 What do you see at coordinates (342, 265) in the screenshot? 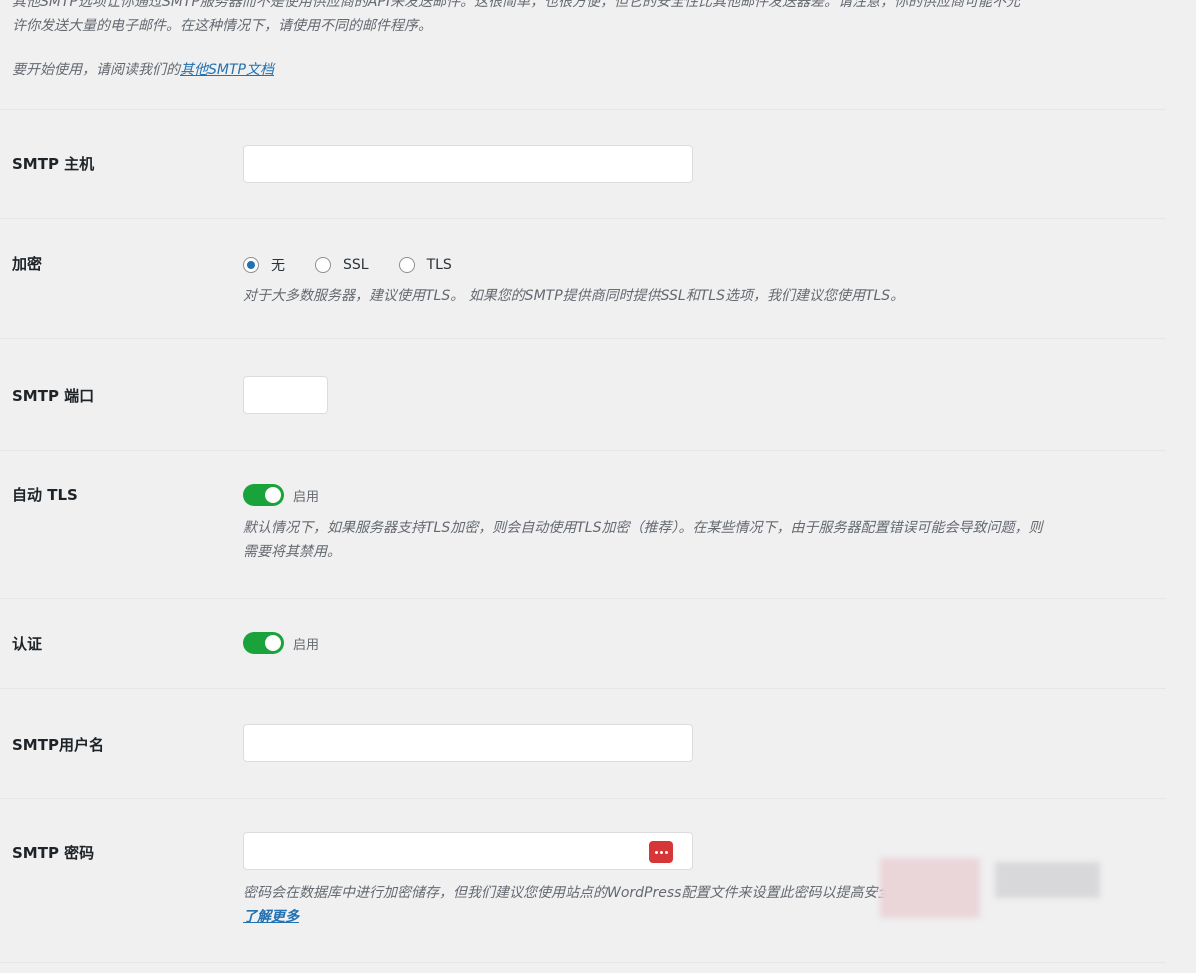
I see `encryption-option-ssl: SSL` at bounding box center [342, 265].